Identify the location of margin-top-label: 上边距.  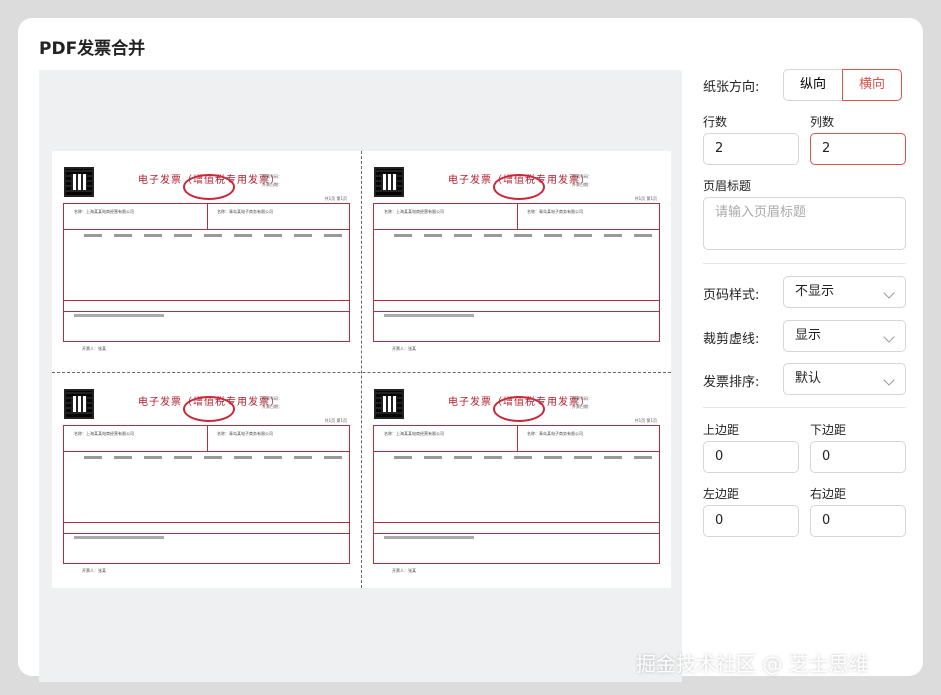
(721, 430).